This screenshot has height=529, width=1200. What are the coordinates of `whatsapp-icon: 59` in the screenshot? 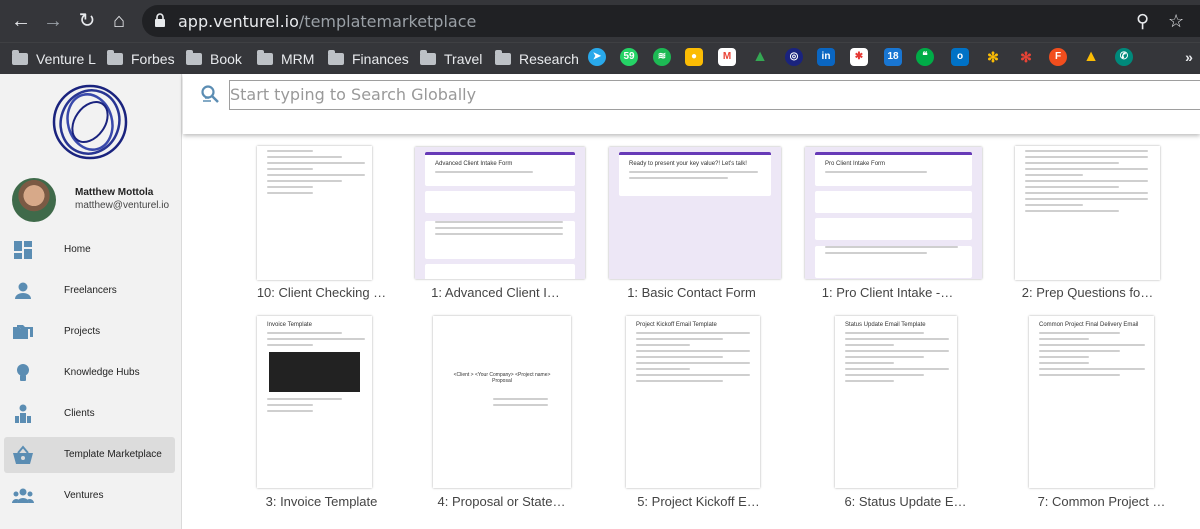 It's located at (629, 57).